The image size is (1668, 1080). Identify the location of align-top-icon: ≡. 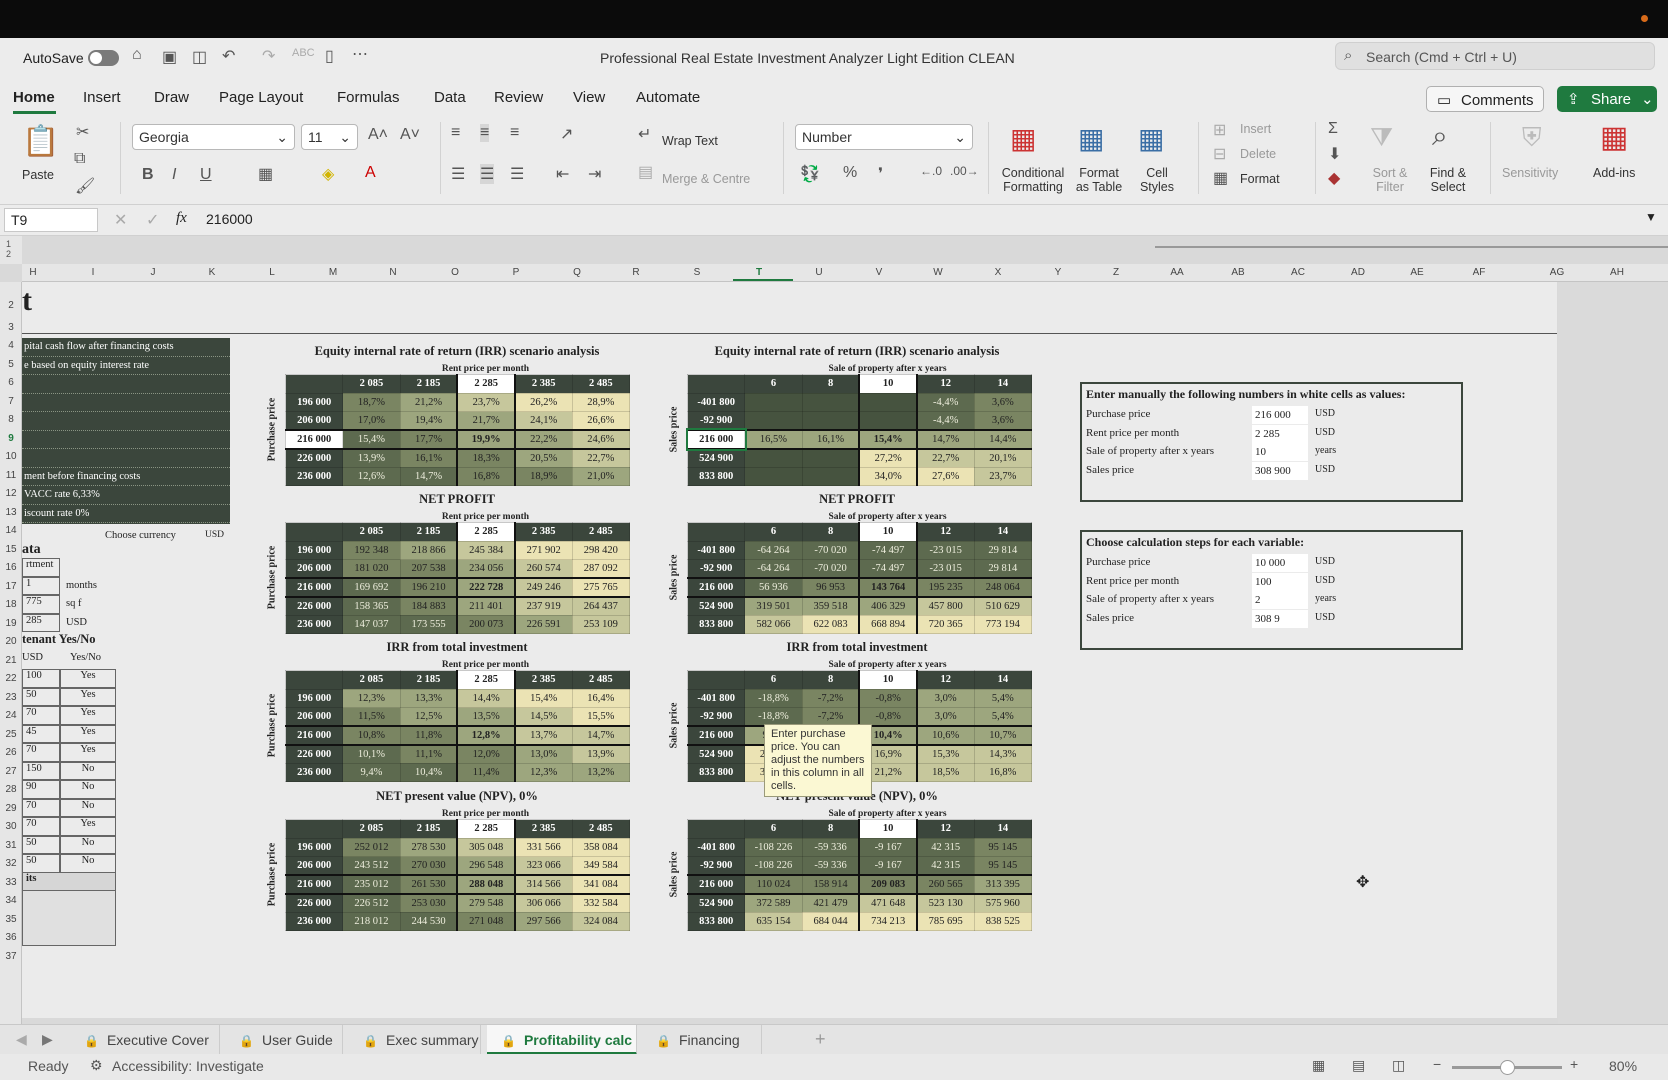
(455, 133).